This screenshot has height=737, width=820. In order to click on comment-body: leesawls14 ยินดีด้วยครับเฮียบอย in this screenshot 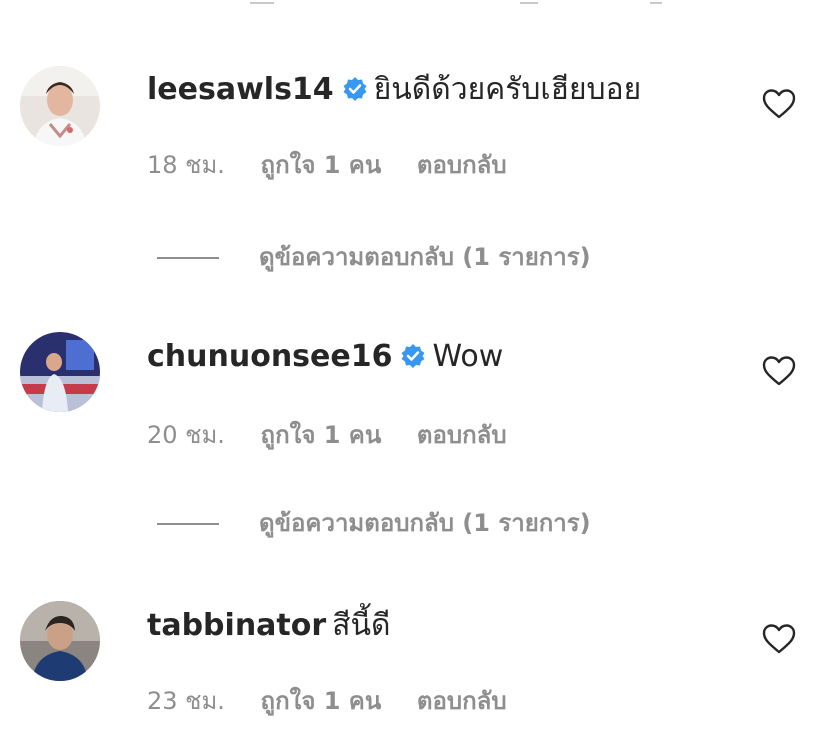, I will do `click(394, 90)`.